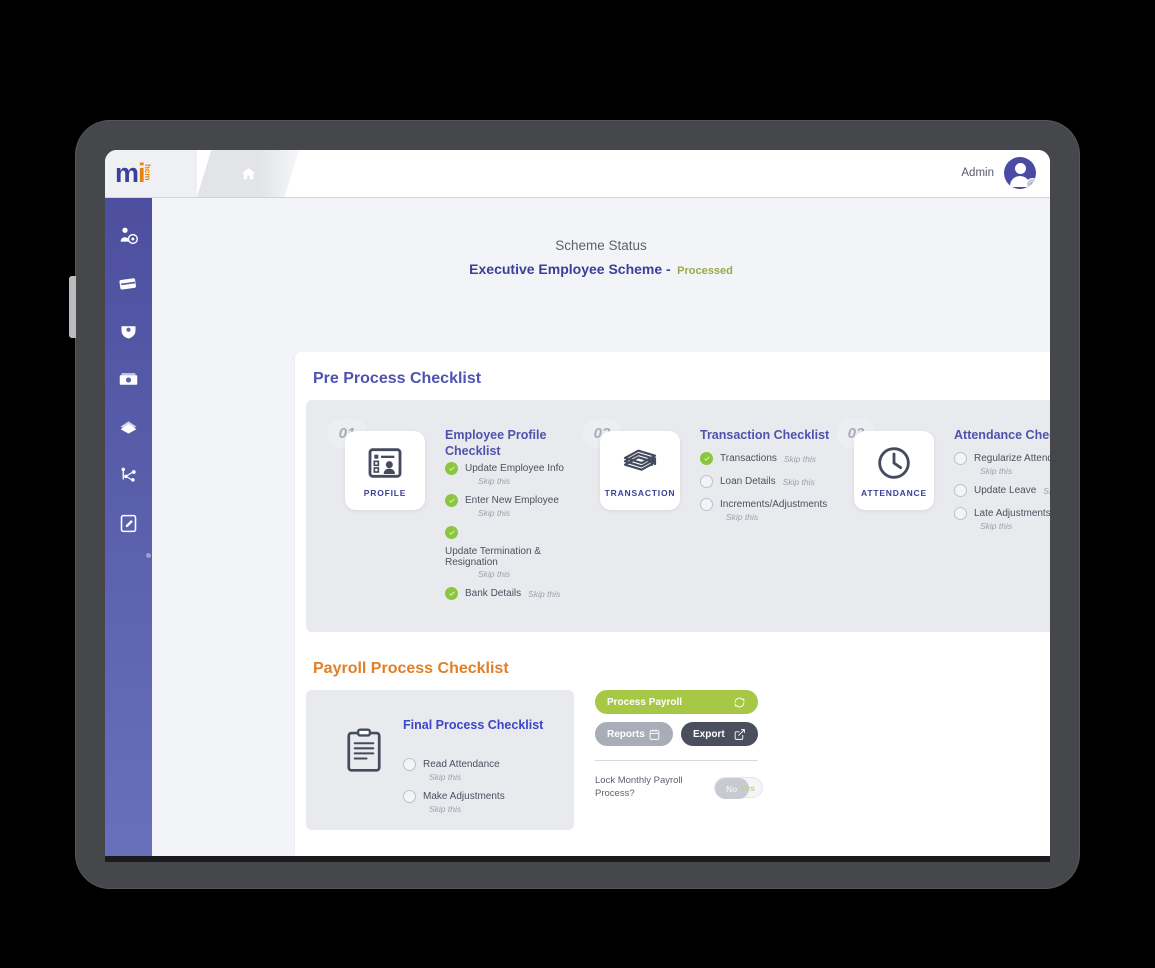 The height and width of the screenshot is (968, 1155). Describe the element at coordinates (128, 283) in the screenshot. I see `sidebar-item-payment-card` at that location.